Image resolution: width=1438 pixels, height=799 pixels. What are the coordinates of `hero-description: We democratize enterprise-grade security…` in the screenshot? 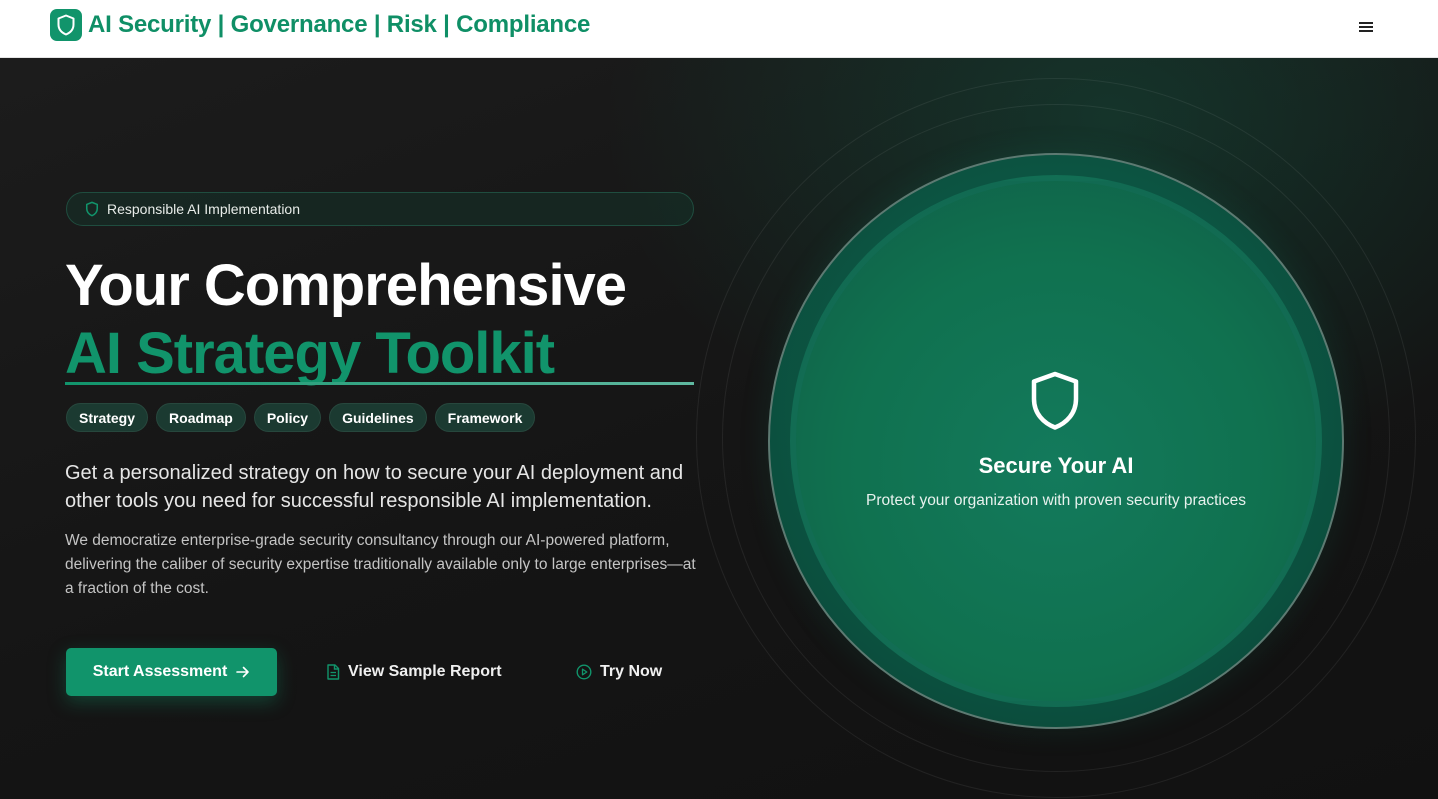 It's located at (380, 564).